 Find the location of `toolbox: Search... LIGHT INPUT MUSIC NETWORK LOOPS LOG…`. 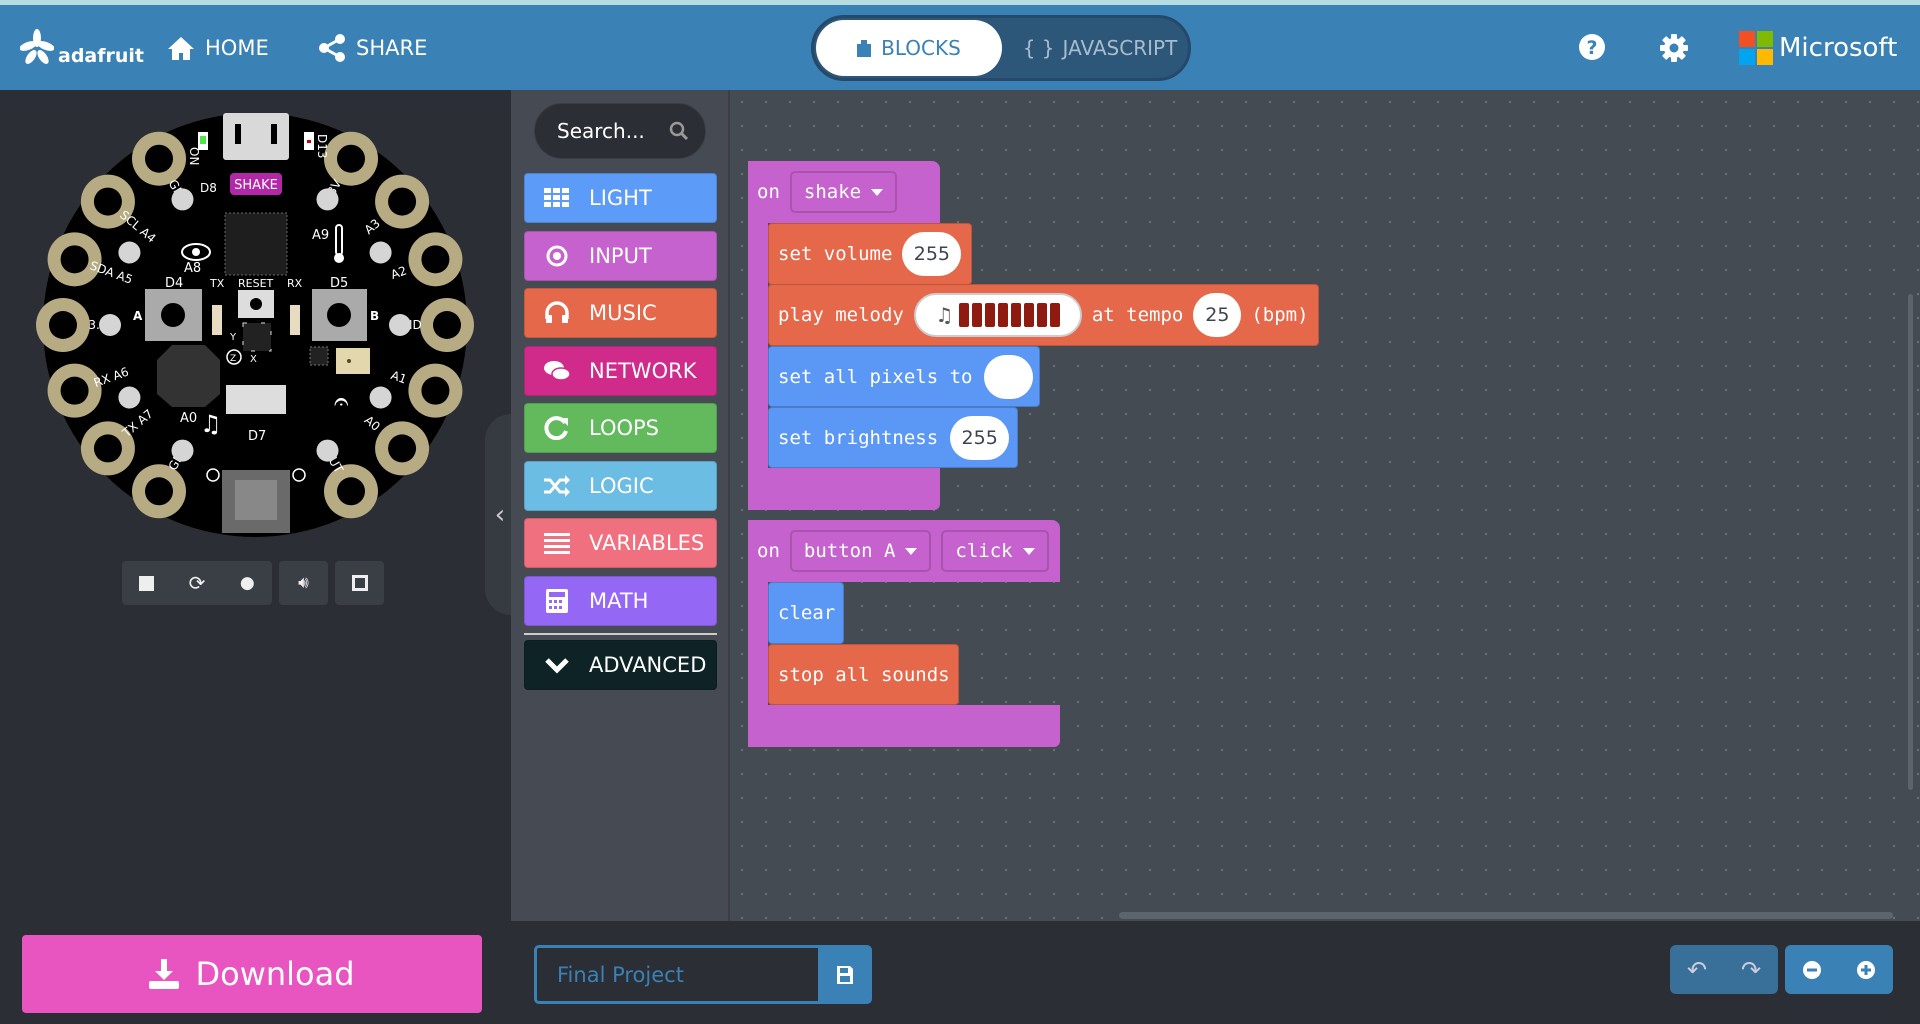

toolbox: Search... LIGHT INPUT MUSIC NETWORK LOOPS LOG… is located at coordinates (620, 505).